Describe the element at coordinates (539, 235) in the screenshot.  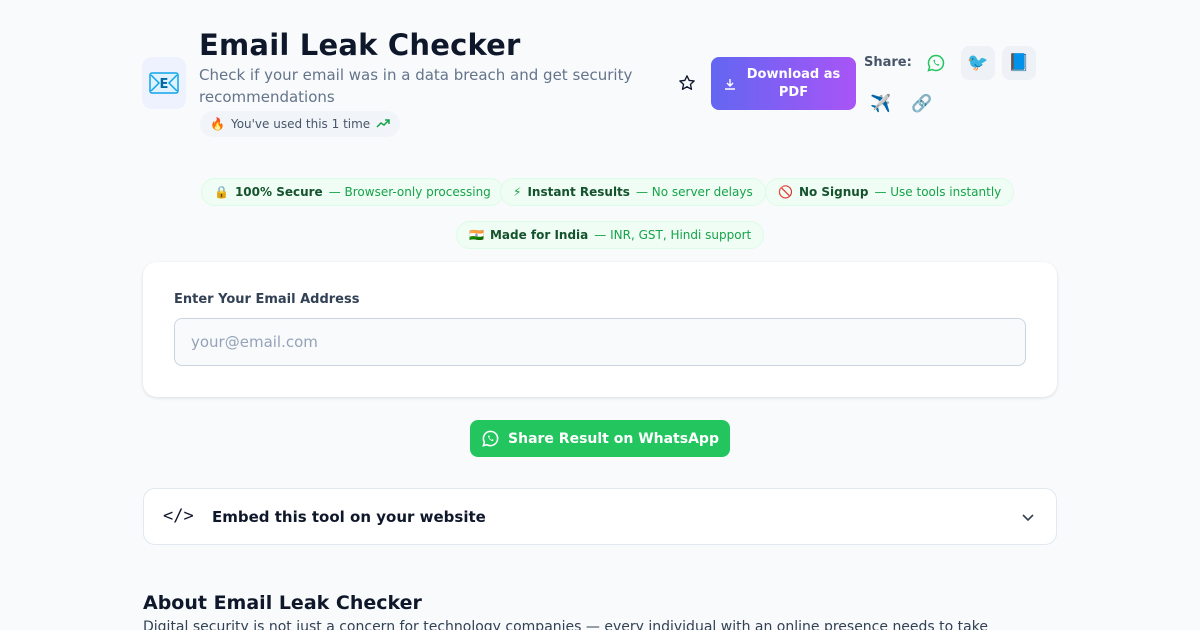
I see `badge-title: Made for India` at that location.